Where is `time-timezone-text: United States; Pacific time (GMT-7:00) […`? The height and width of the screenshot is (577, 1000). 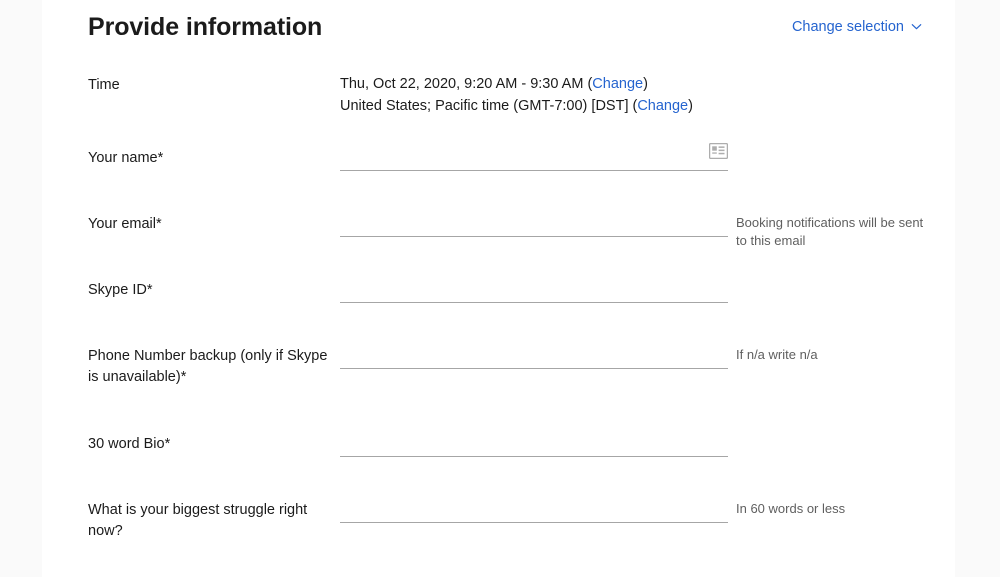
time-timezone-text: United States; Pacific time (GMT-7:00) [… is located at coordinates (489, 106).